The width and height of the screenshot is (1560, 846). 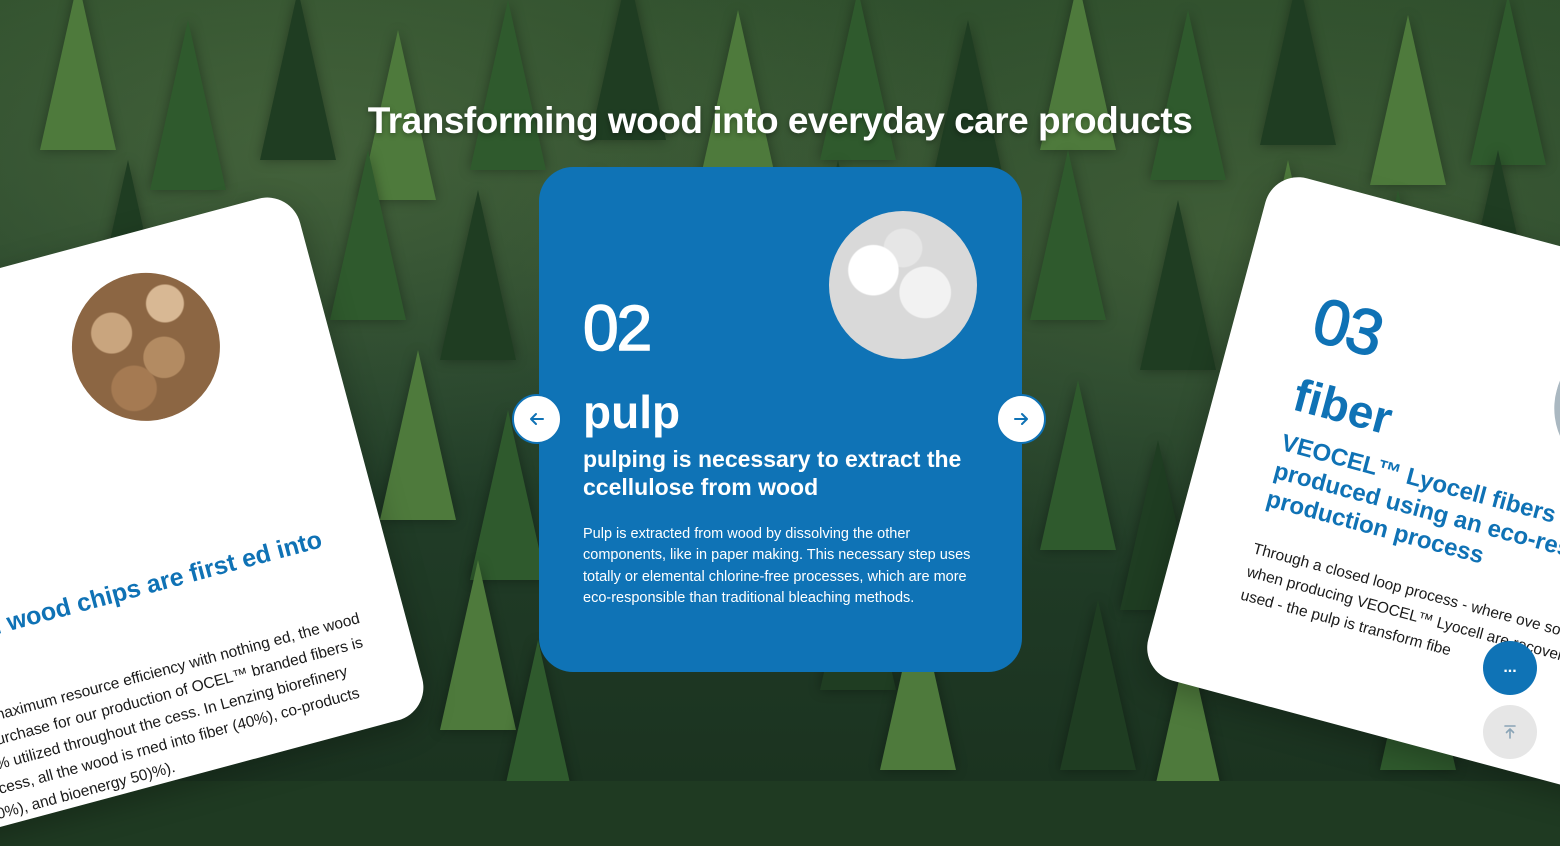 I want to click on arrow-up-to-line-icon, so click(x=1510, y=732).